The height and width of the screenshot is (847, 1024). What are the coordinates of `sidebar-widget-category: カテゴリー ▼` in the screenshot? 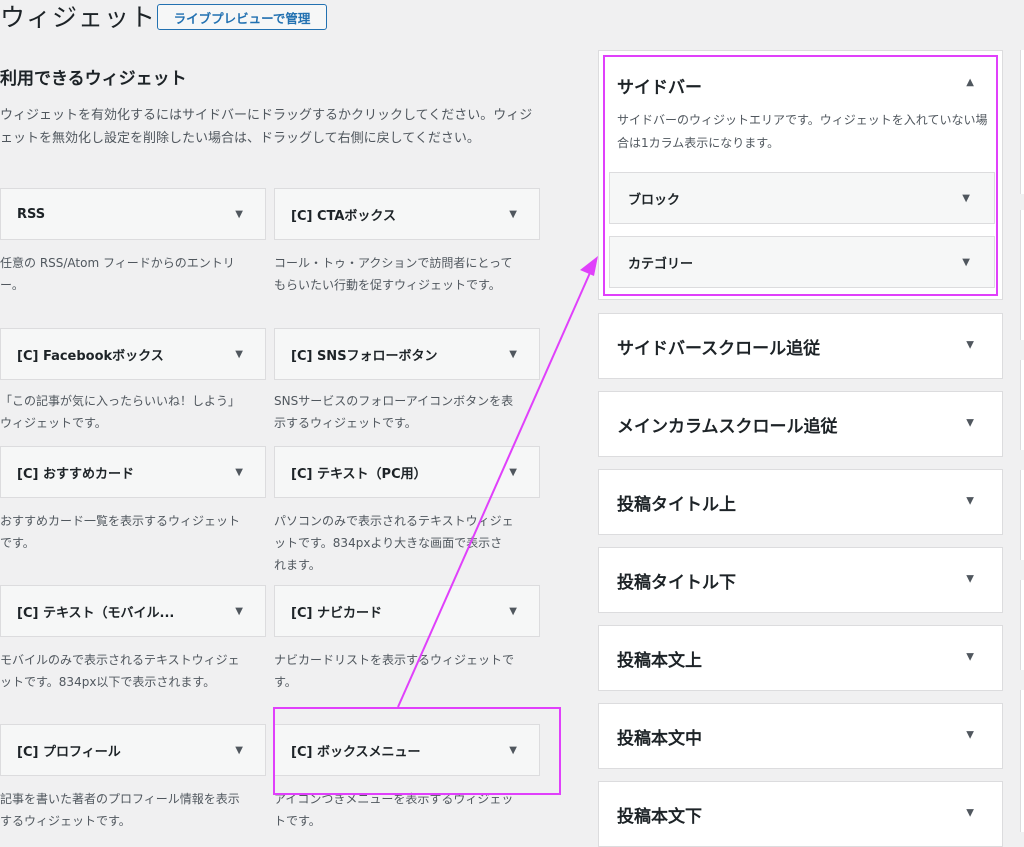 It's located at (802, 262).